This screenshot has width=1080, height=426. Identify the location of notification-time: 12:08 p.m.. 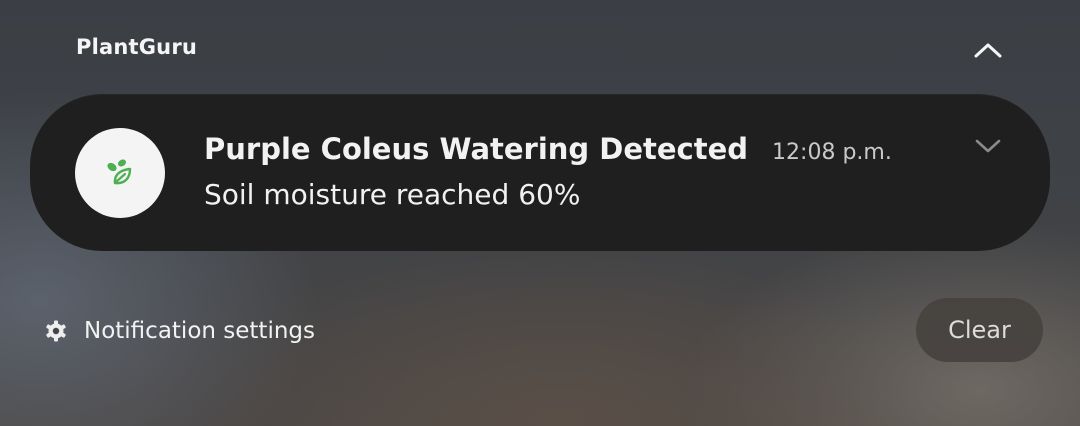
(832, 152).